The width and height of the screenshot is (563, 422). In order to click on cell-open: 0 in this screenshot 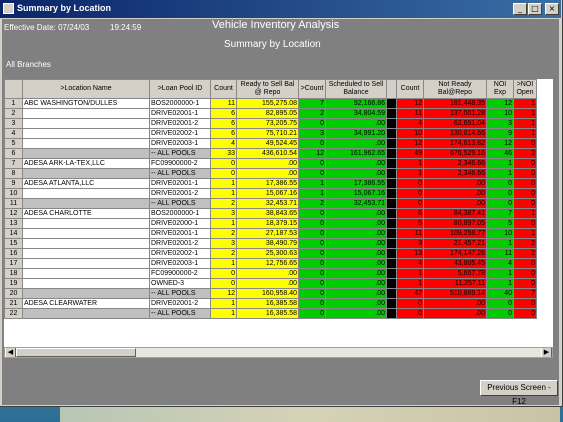, I will do `click(525, 183)`.